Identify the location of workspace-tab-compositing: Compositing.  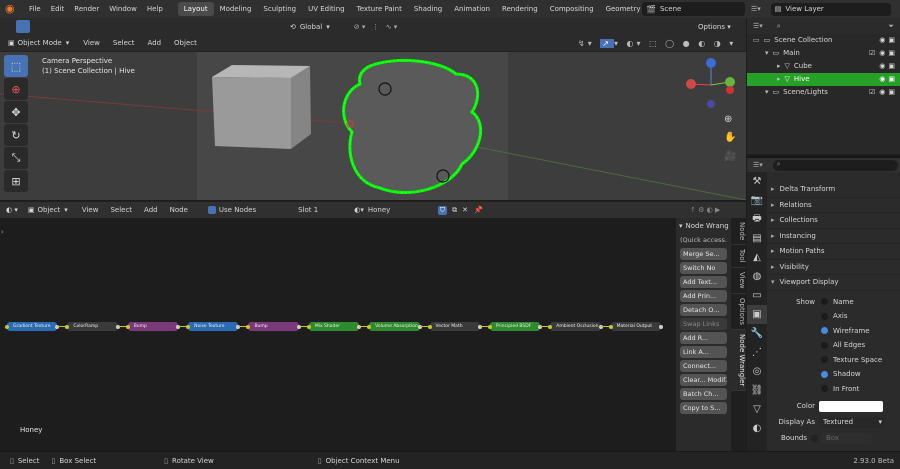
(572, 9).